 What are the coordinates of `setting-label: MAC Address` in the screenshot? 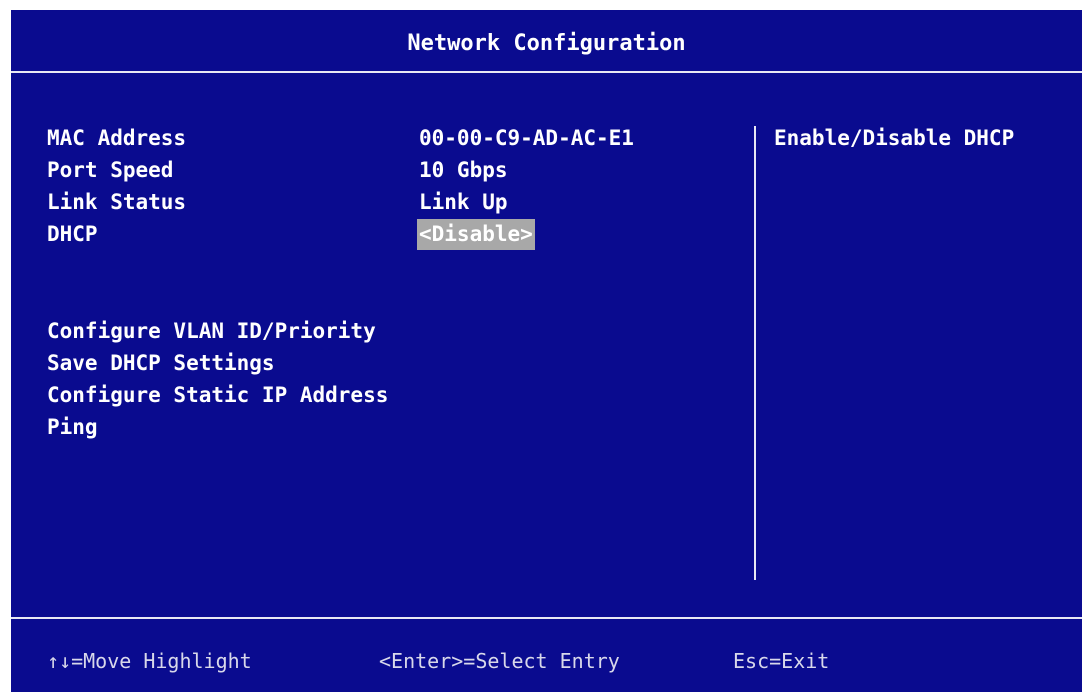 It's located at (117, 138).